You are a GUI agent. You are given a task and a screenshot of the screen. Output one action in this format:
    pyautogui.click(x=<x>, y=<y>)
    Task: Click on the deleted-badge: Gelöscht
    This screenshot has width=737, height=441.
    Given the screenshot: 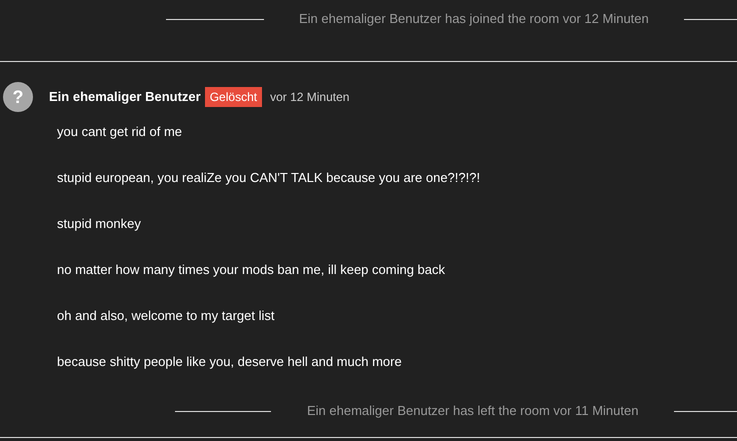 What is the action you would take?
    pyautogui.click(x=233, y=97)
    